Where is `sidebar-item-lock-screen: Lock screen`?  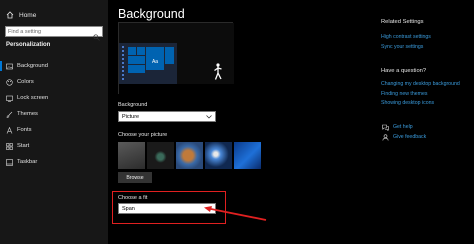
sidebar-item-lock-screen: Lock screen is located at coordinates (54, 98).